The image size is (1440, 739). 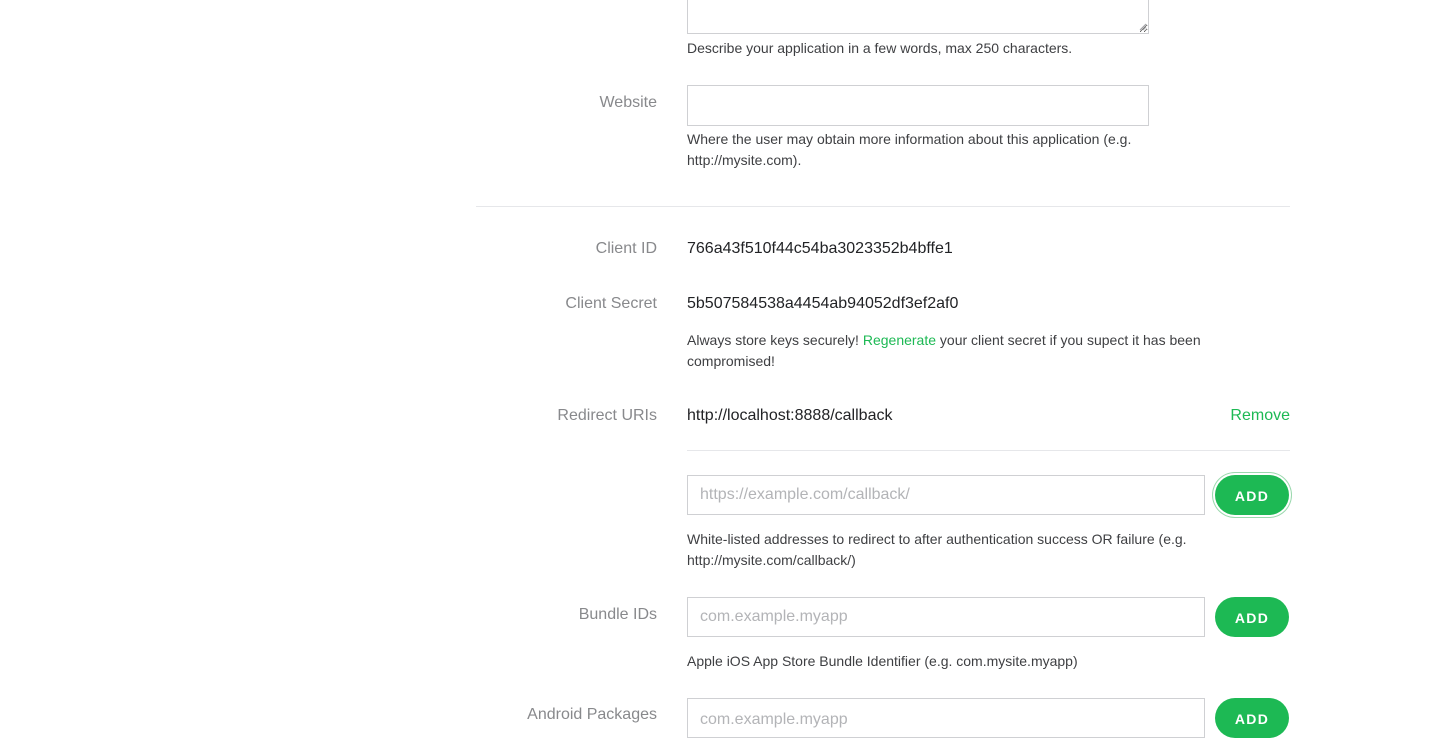 What do you see at coordinates (1252, 617) in the screenshot?
I see `add-bundle-id-button: ADD` at bounding box center [1252, 617].